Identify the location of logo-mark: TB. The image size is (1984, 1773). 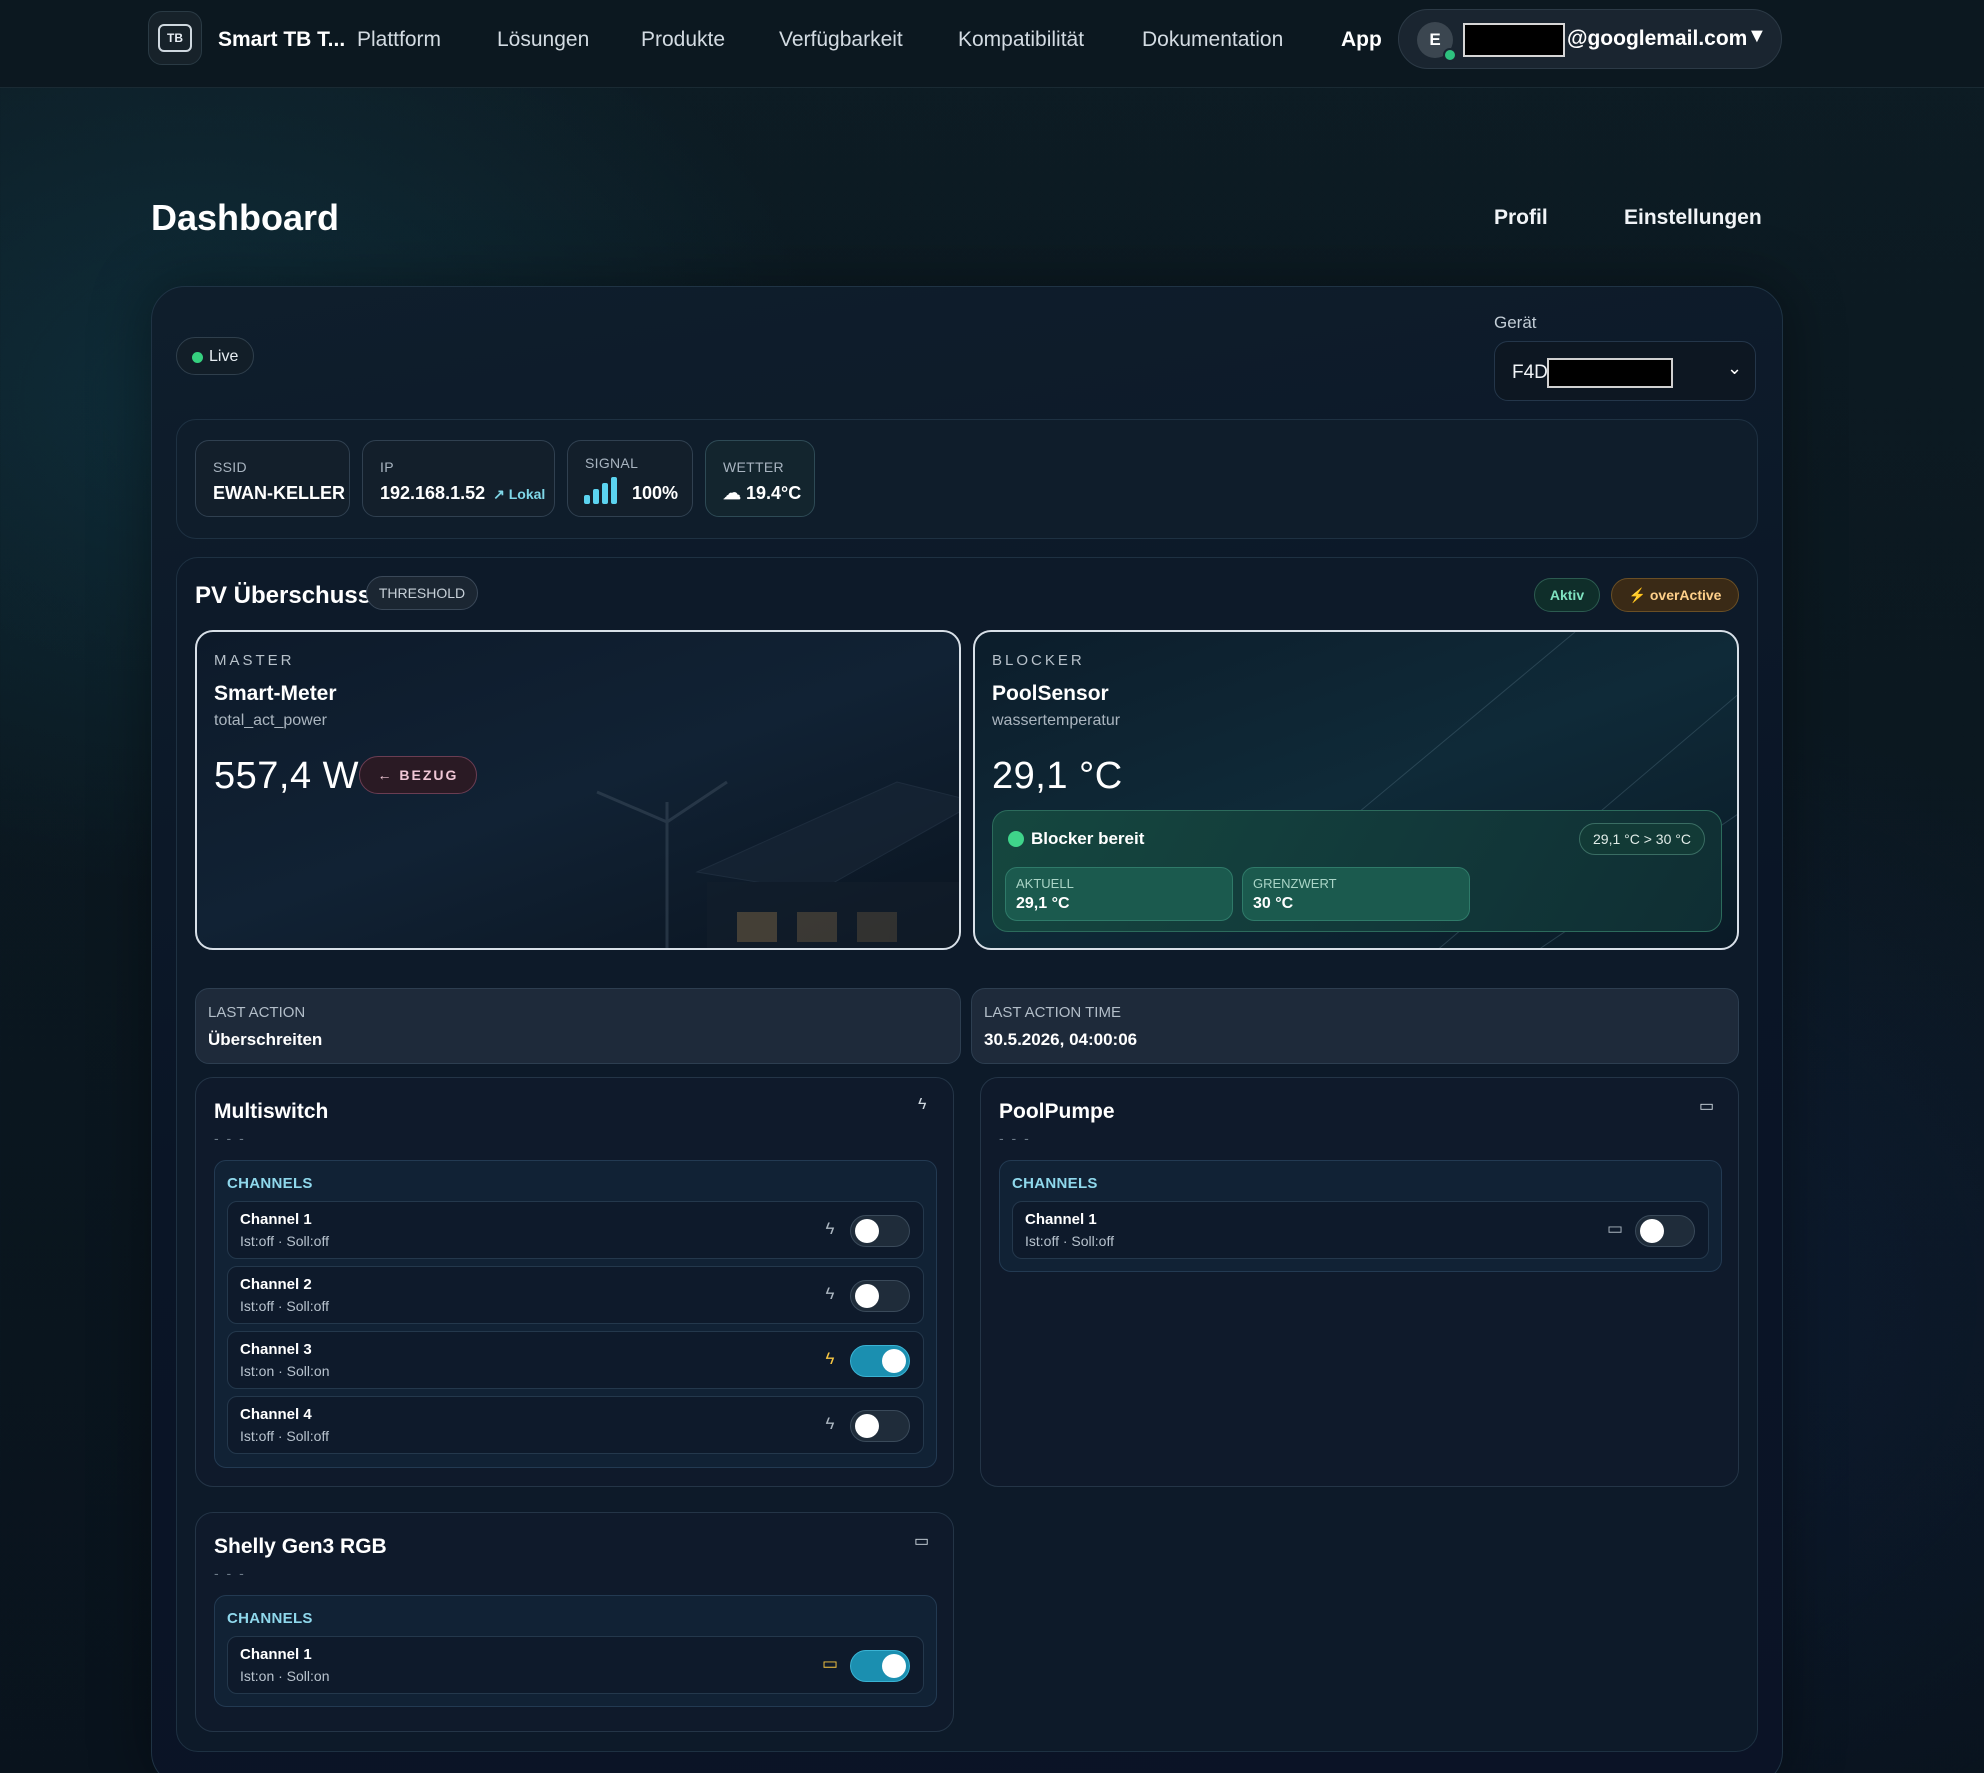
(175, 38).